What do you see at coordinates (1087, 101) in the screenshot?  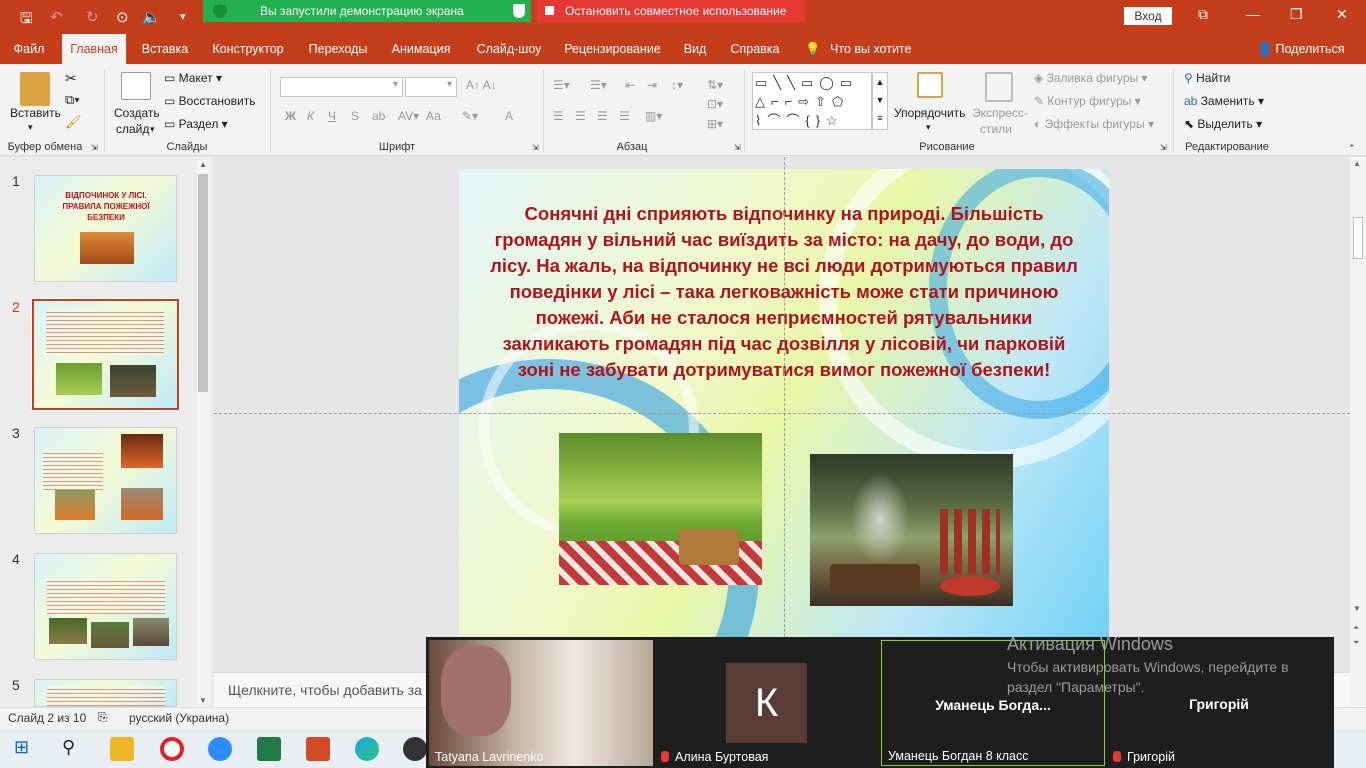 I see `shape-outline-button: ✎ Контур фигуры ▾` at bounding box center [1087, 101].